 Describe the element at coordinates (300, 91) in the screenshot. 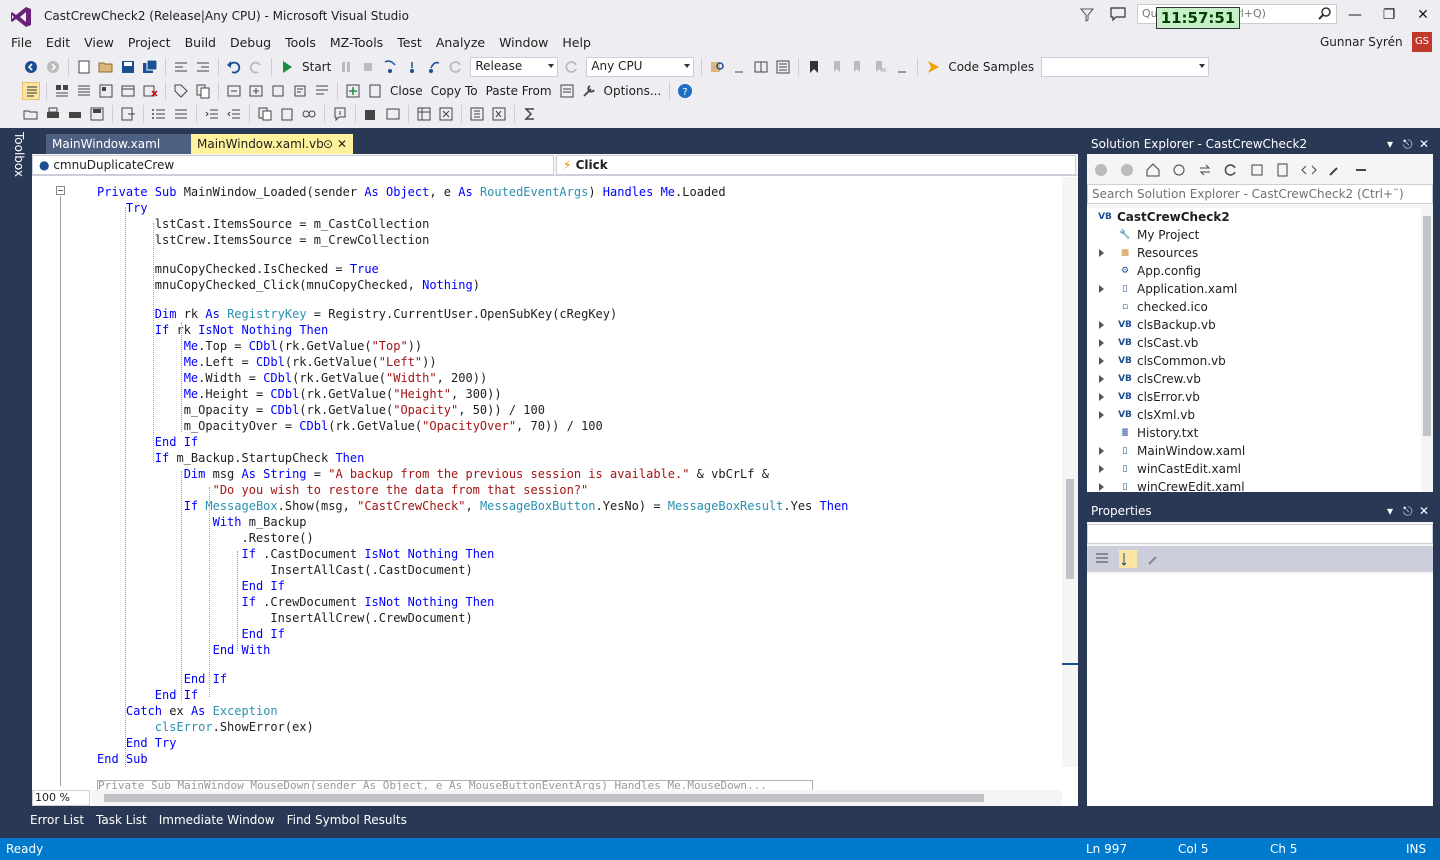

I see `procedure-icon` at that location.